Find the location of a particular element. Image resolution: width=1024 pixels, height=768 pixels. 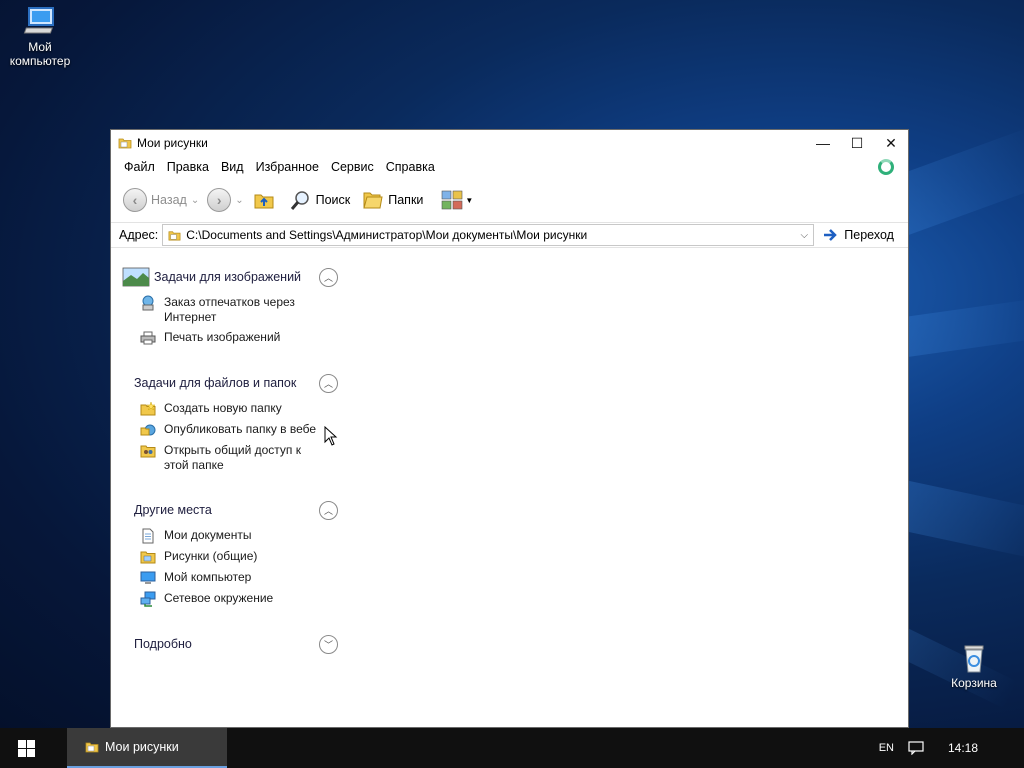

notification-icon is located at coordinates (916, 748).